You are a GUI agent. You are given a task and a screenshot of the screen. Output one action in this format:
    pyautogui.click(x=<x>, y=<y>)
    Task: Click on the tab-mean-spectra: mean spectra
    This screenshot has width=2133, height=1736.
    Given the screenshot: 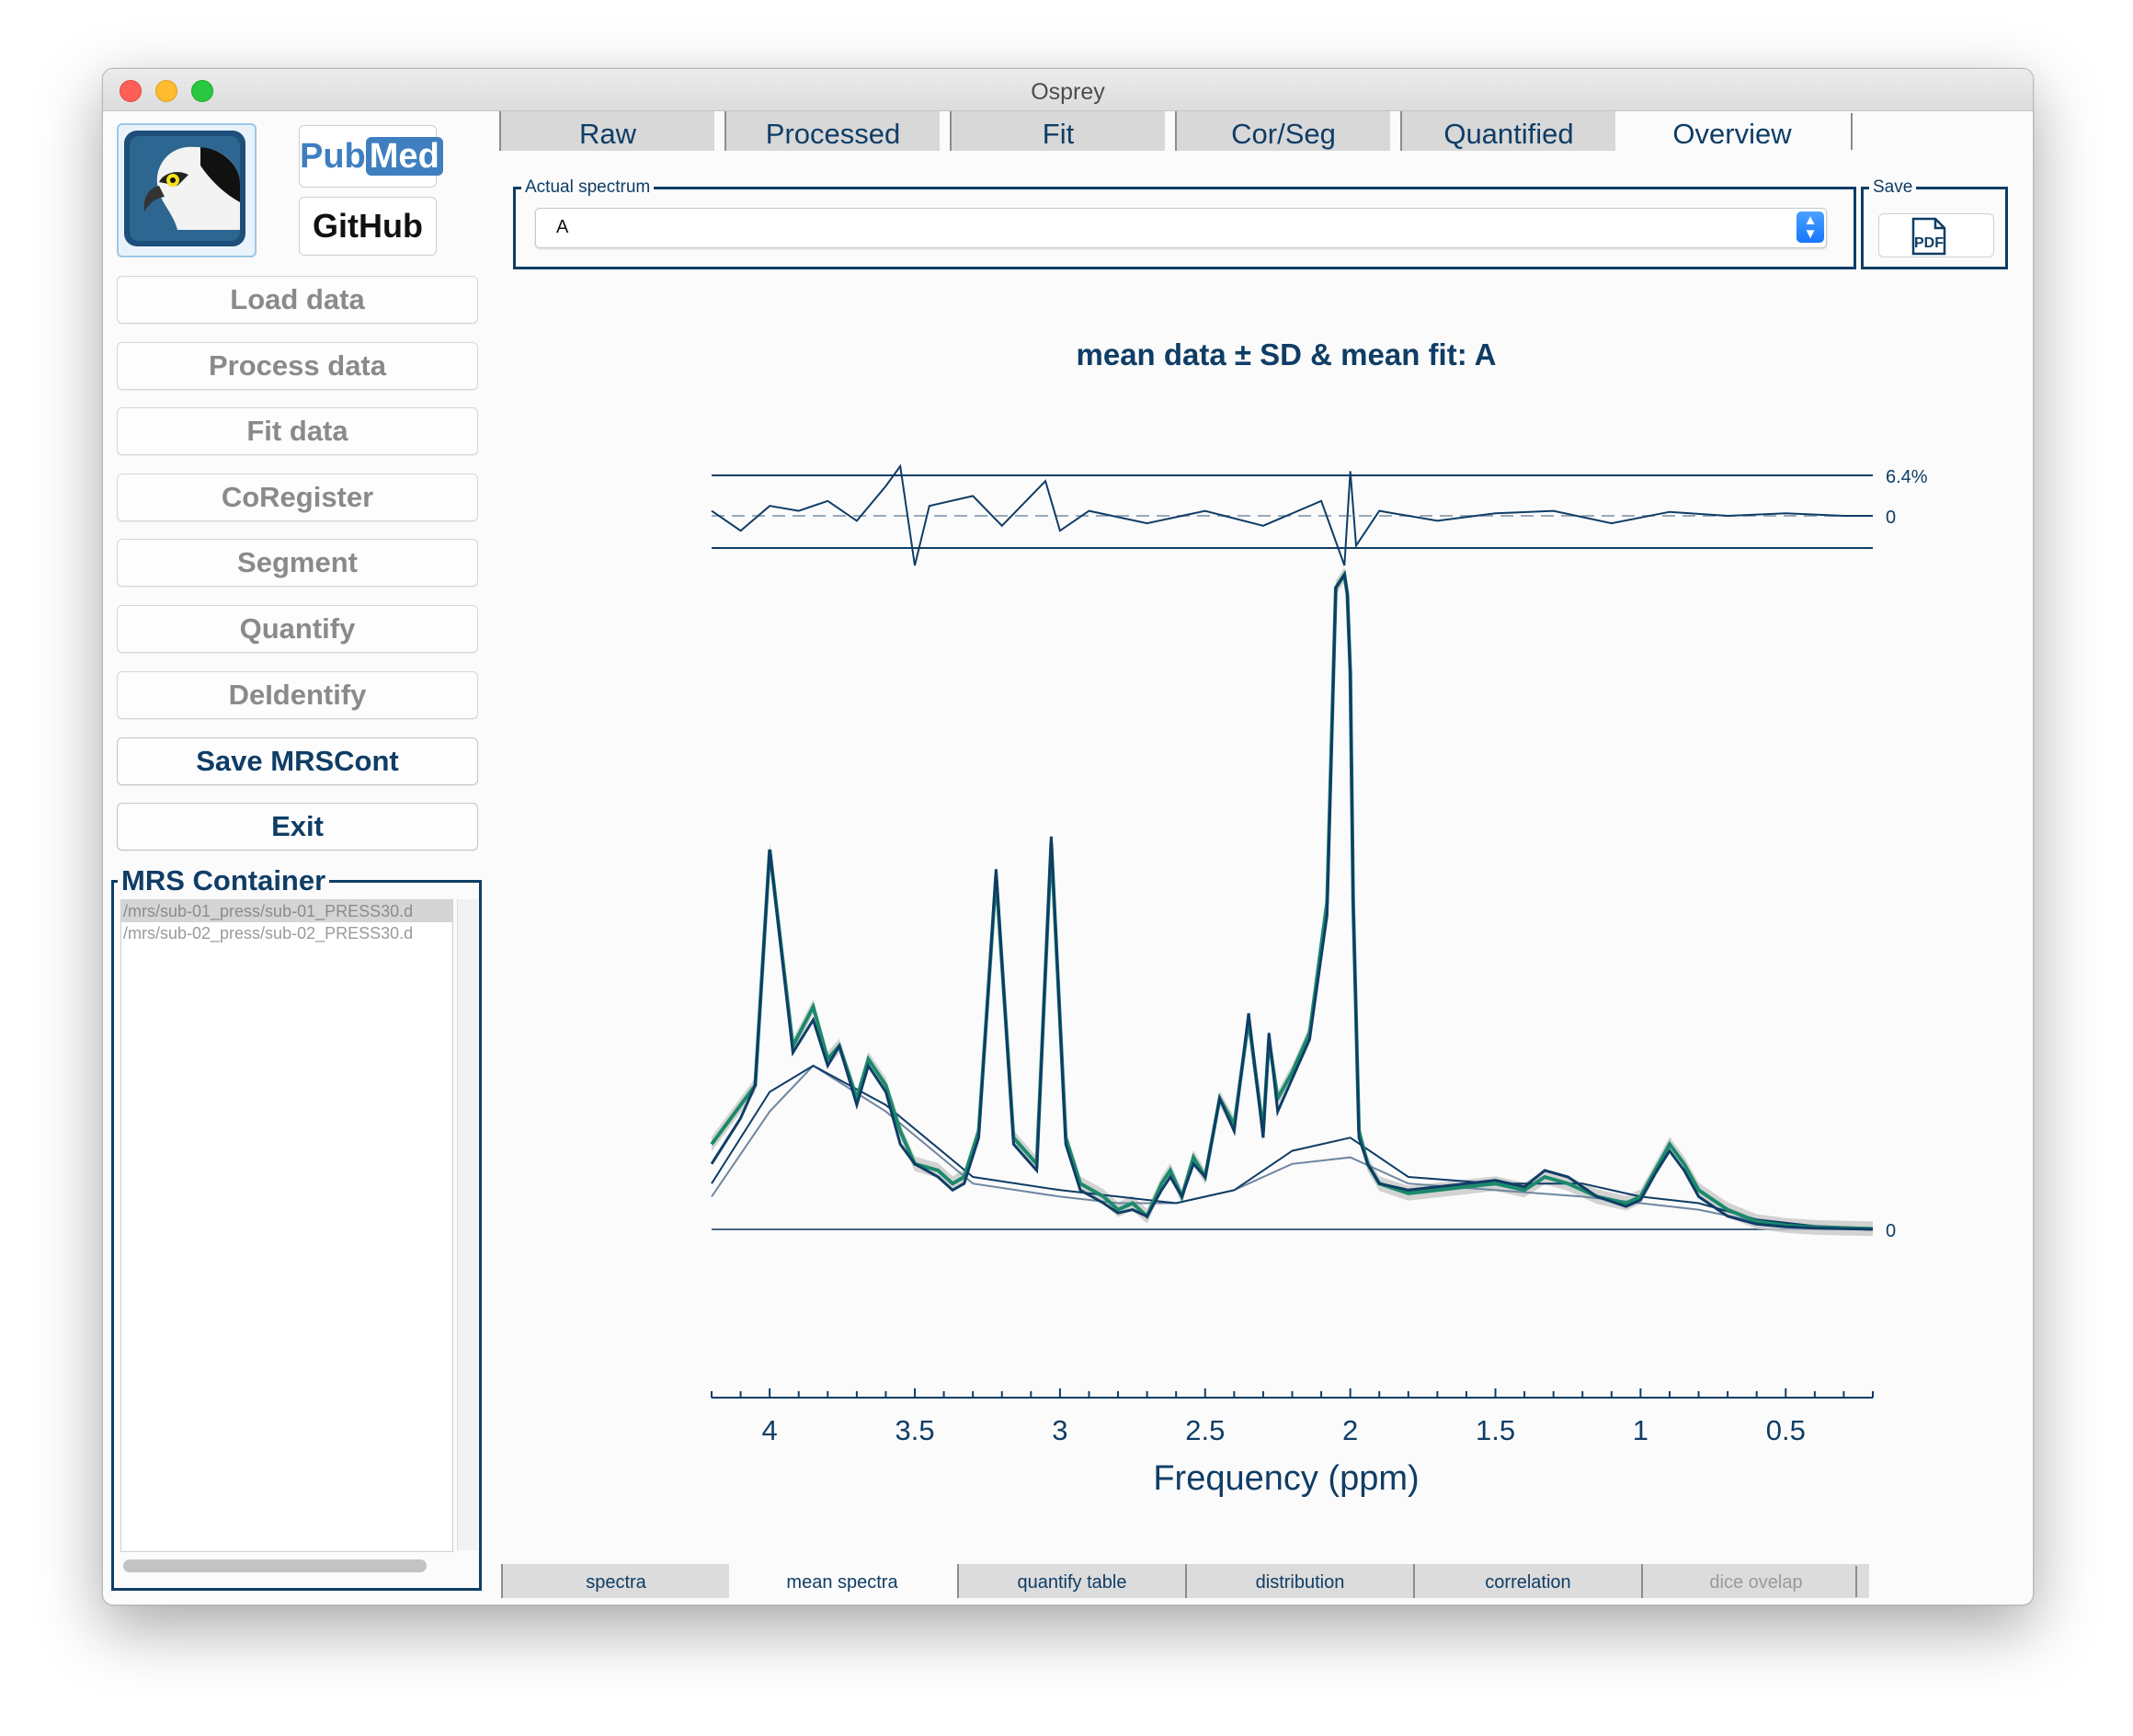 What is the action you would take?
    pyautogui.click(x=842, y=1581)
    